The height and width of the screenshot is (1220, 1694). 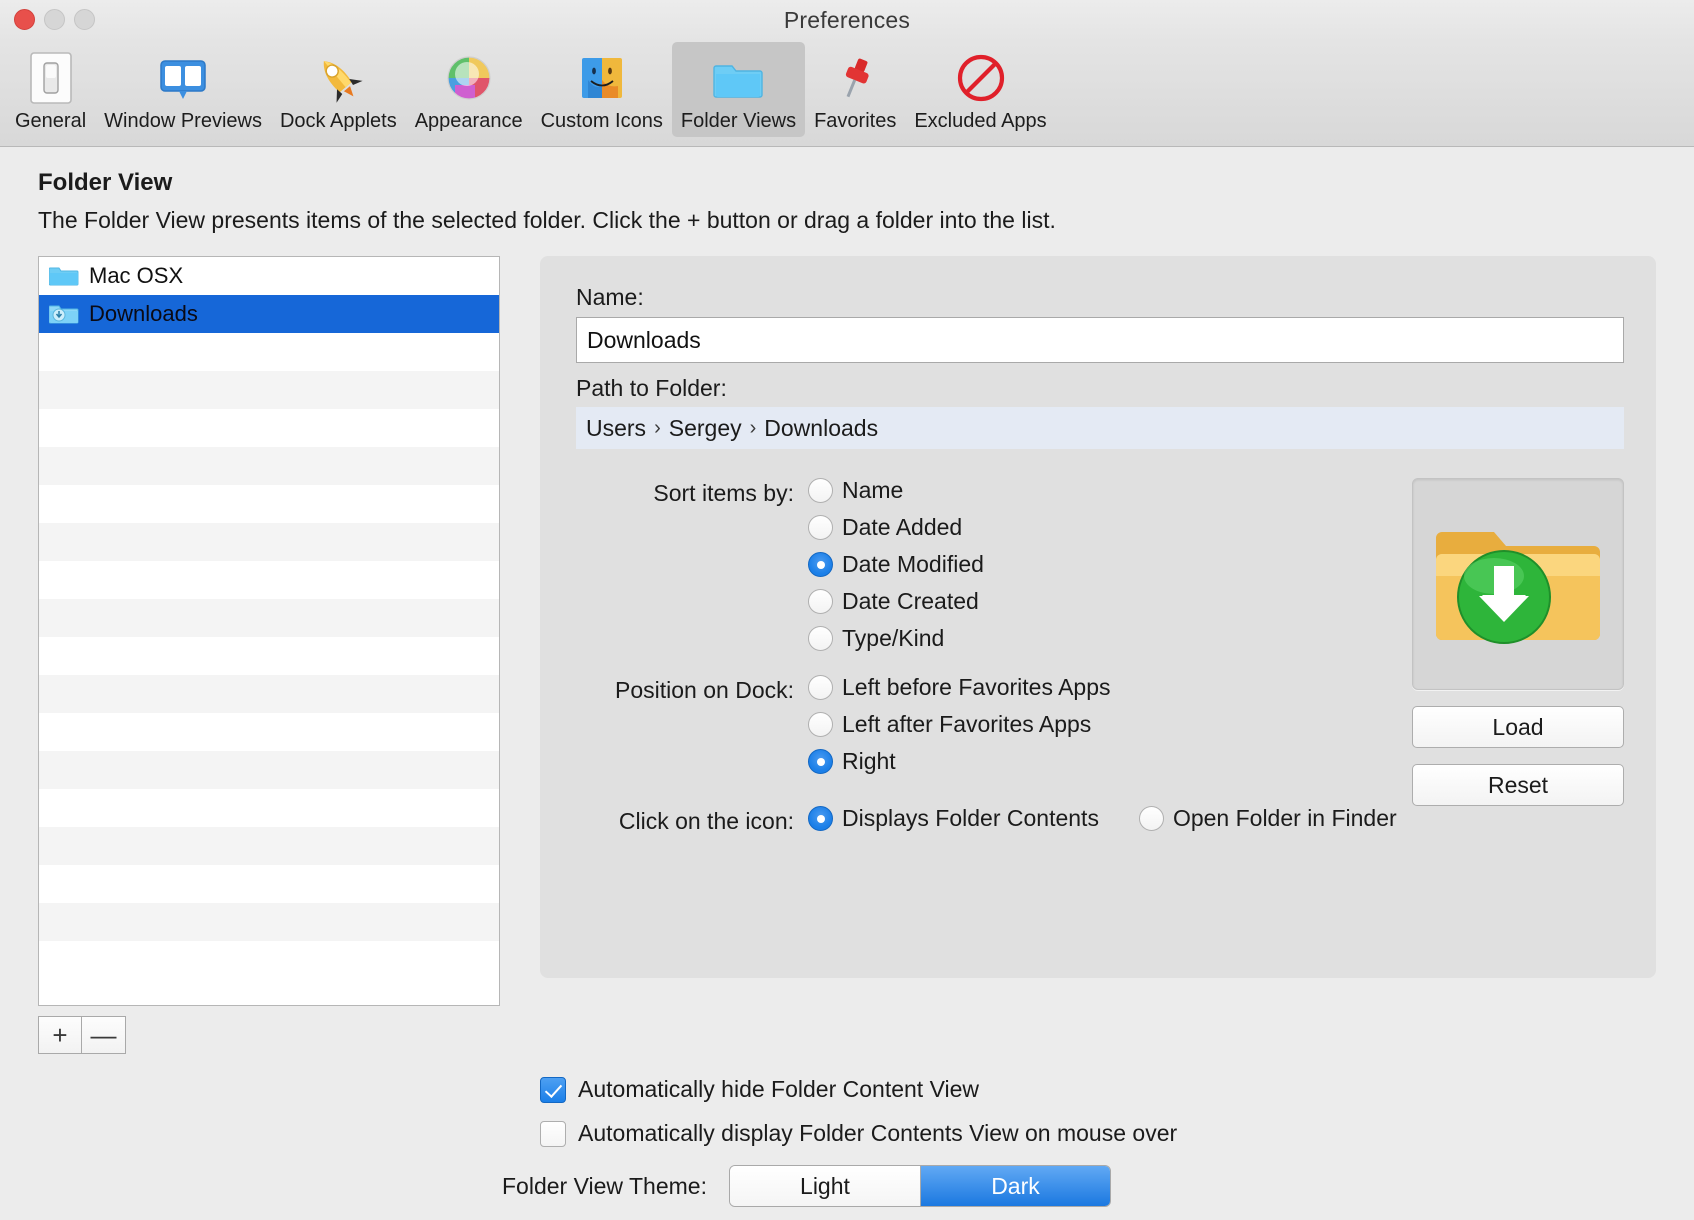 I want to click on radio-open-folder-in-finder: Open Folder in Finder, so click(x=1267, y=818).